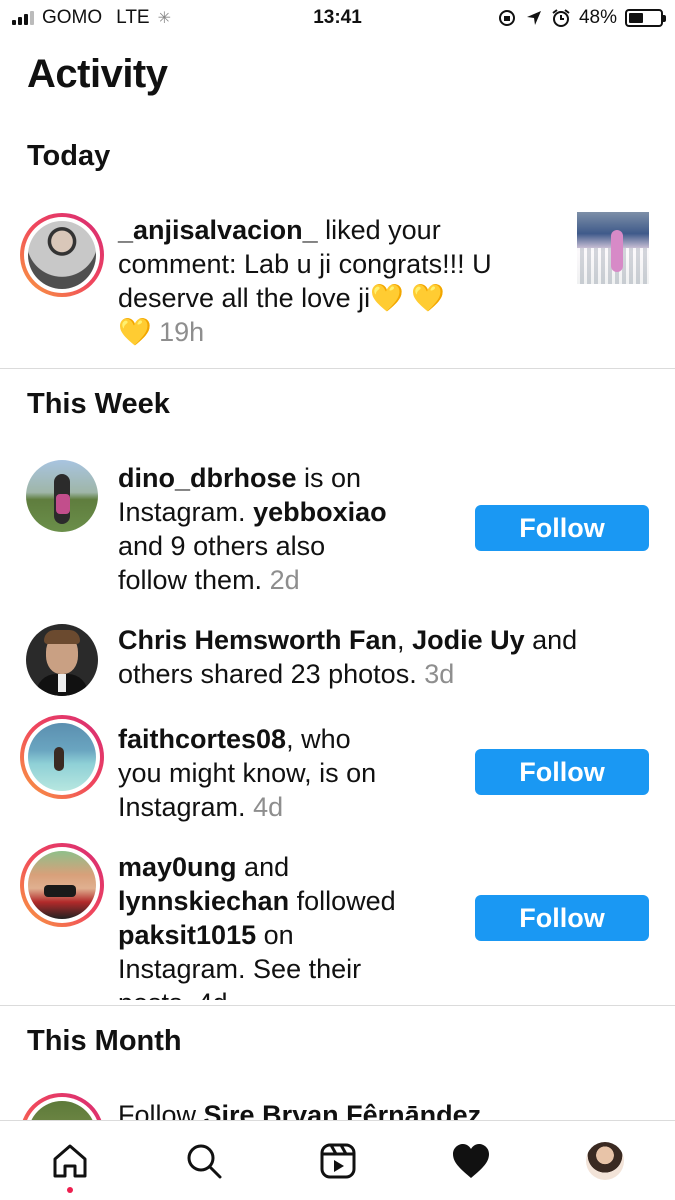 The height and width of the screenshot is (1200, 675). I want to click on location-arrow-icon, so click(533, 18).